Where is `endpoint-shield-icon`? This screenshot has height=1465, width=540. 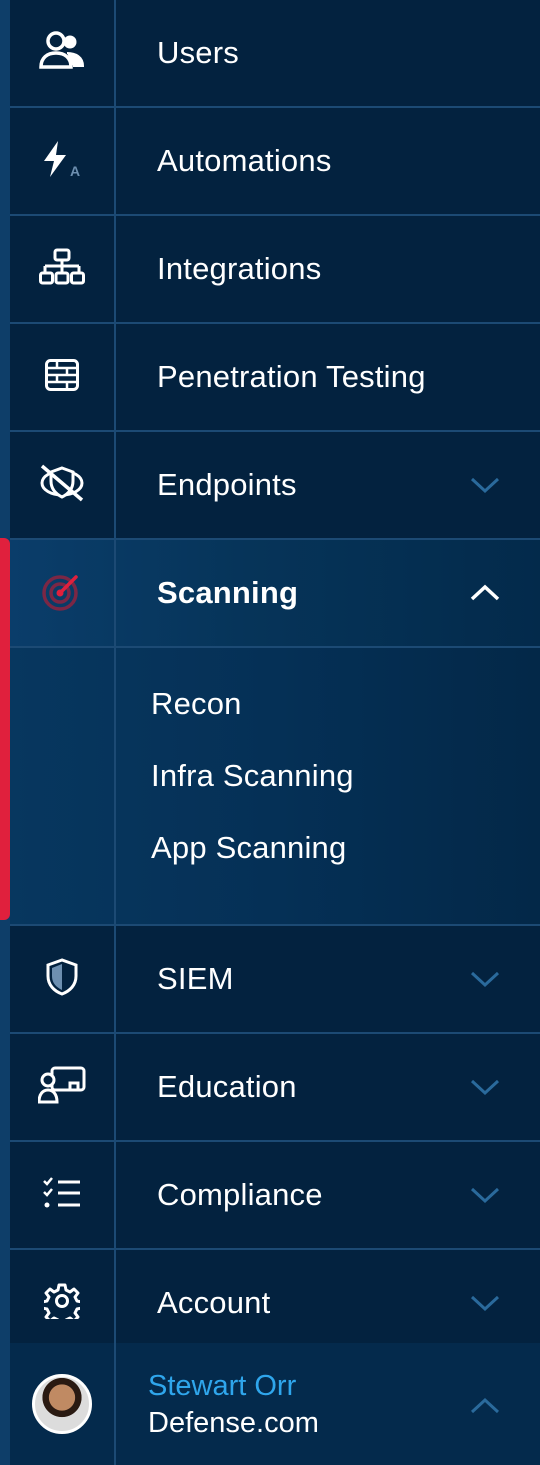
endpoint-shield-icon is located at coordinates (62, 485).